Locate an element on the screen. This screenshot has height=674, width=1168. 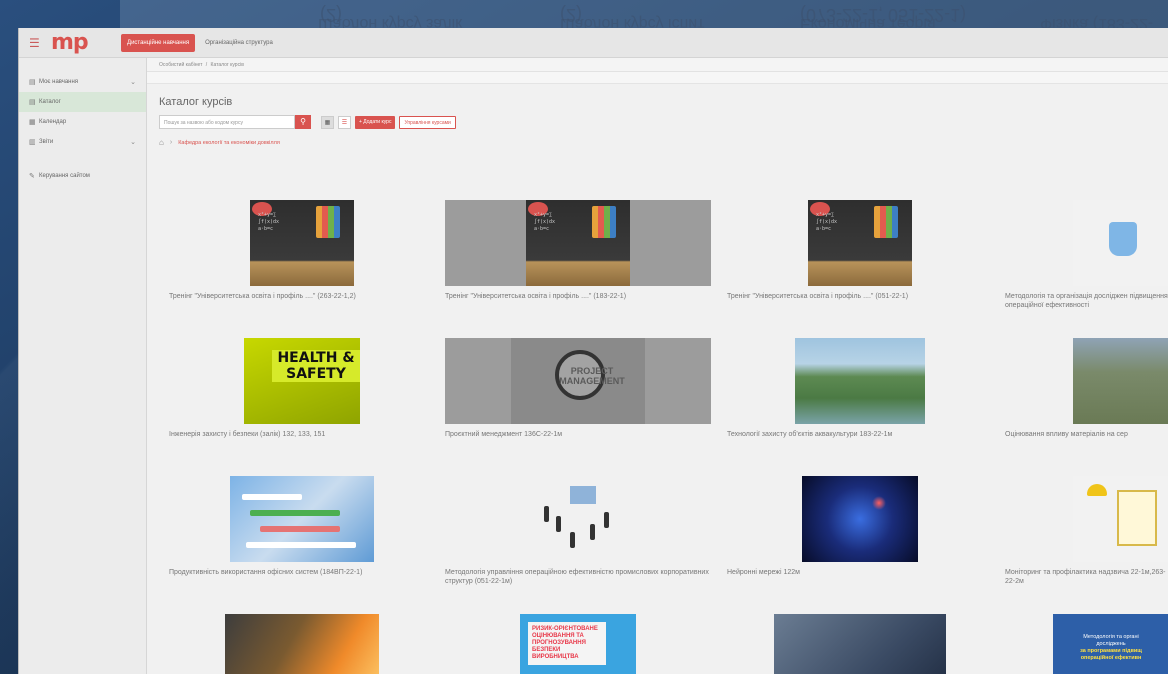
sidebar-item-label: Календар is located at coordinates (53, 122).